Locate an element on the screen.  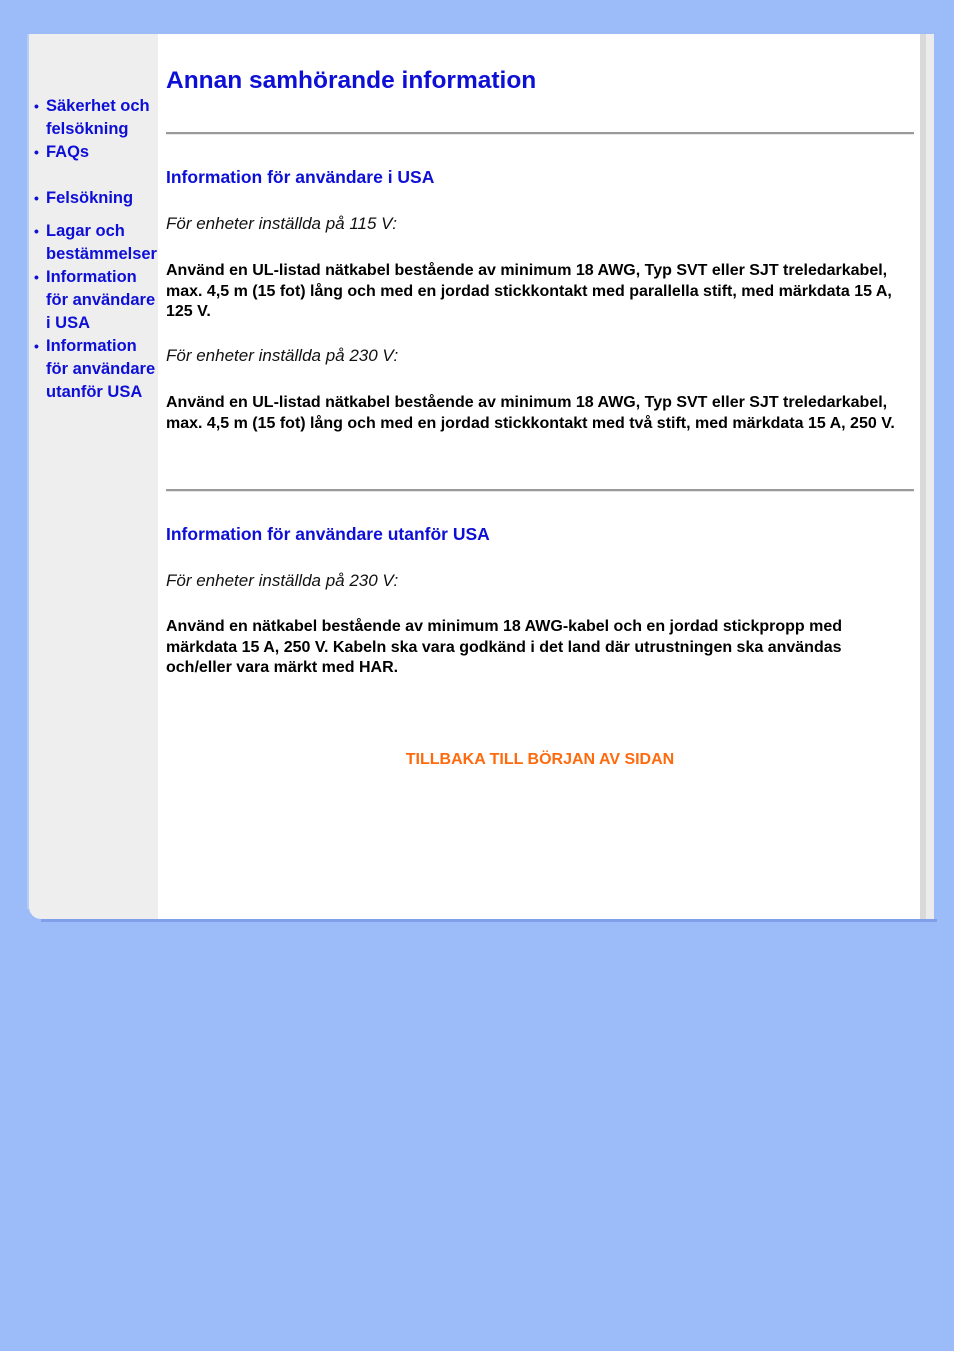
sidebar-item-label: Information för användare utanför USA is located at coordinates (100, 369).